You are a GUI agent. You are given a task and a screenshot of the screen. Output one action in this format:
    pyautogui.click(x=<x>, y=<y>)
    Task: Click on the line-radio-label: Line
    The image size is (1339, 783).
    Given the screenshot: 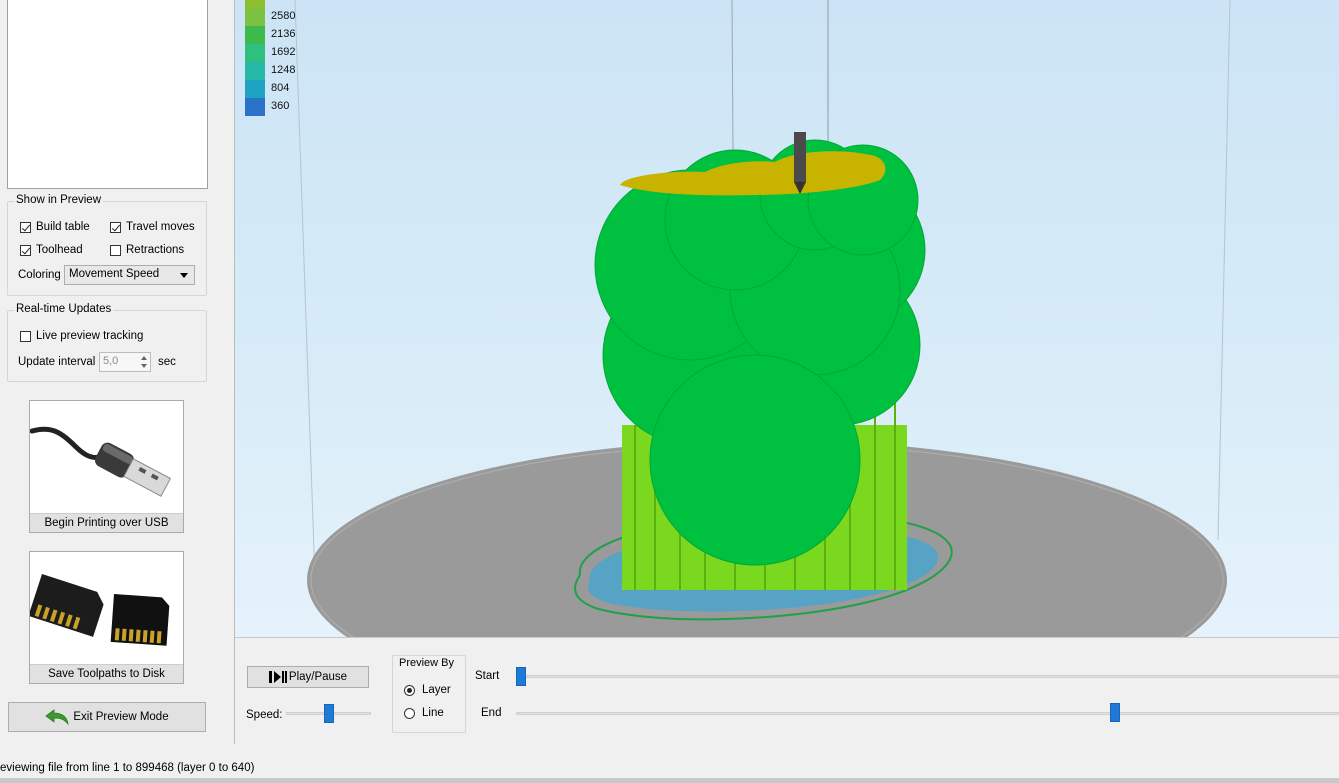 What is the action you would take?
    pyautogui.click(x=433, y=713)
    